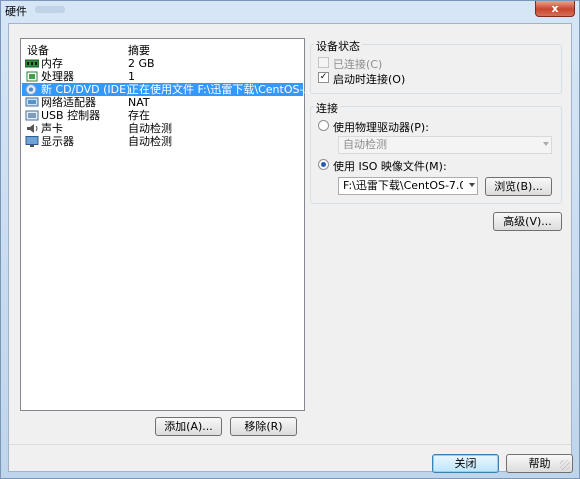 Image resolution: width=580 pixels, height=479 pixels. I want to click on physical-drive-radio, so click(323, 125).